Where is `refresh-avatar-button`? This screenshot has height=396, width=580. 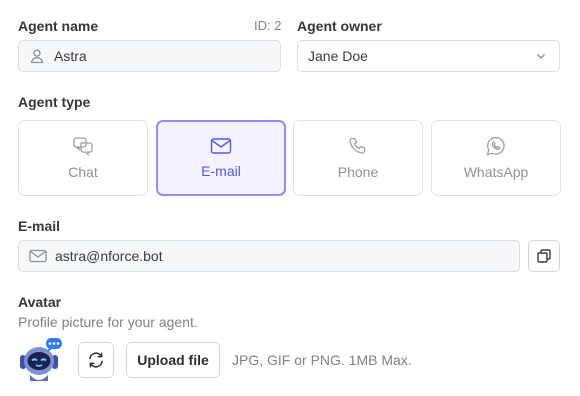 refresh-avatar-button is located at coordinates (96, 360).